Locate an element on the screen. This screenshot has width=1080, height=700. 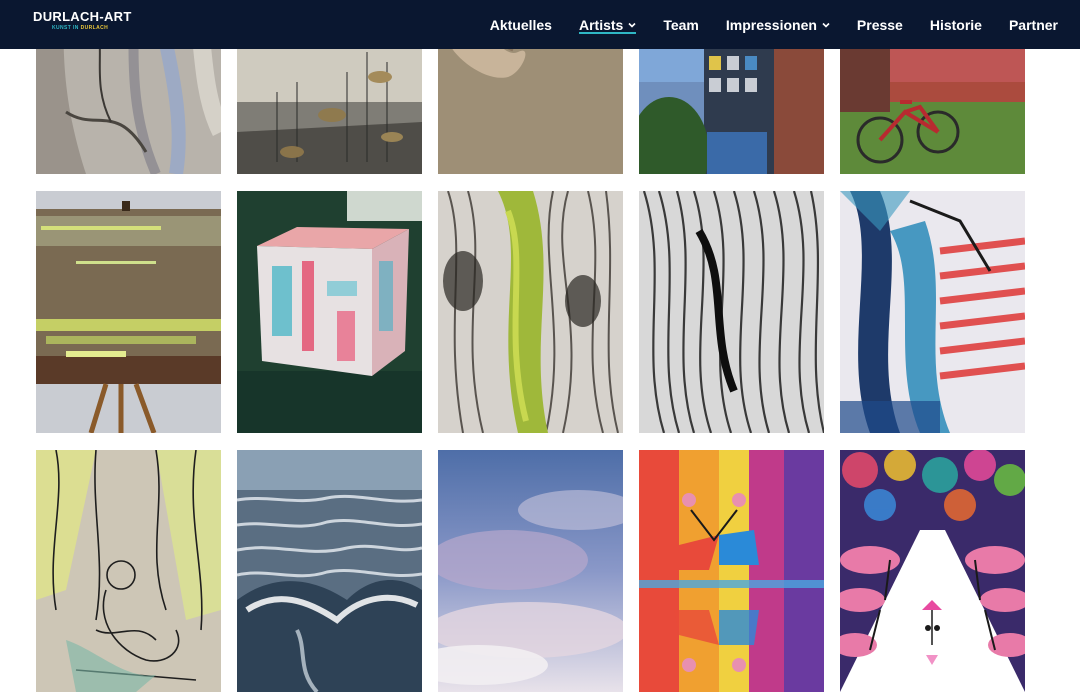
logo-tagline-part-b: DURLACH is located at coordinates (94, 28).